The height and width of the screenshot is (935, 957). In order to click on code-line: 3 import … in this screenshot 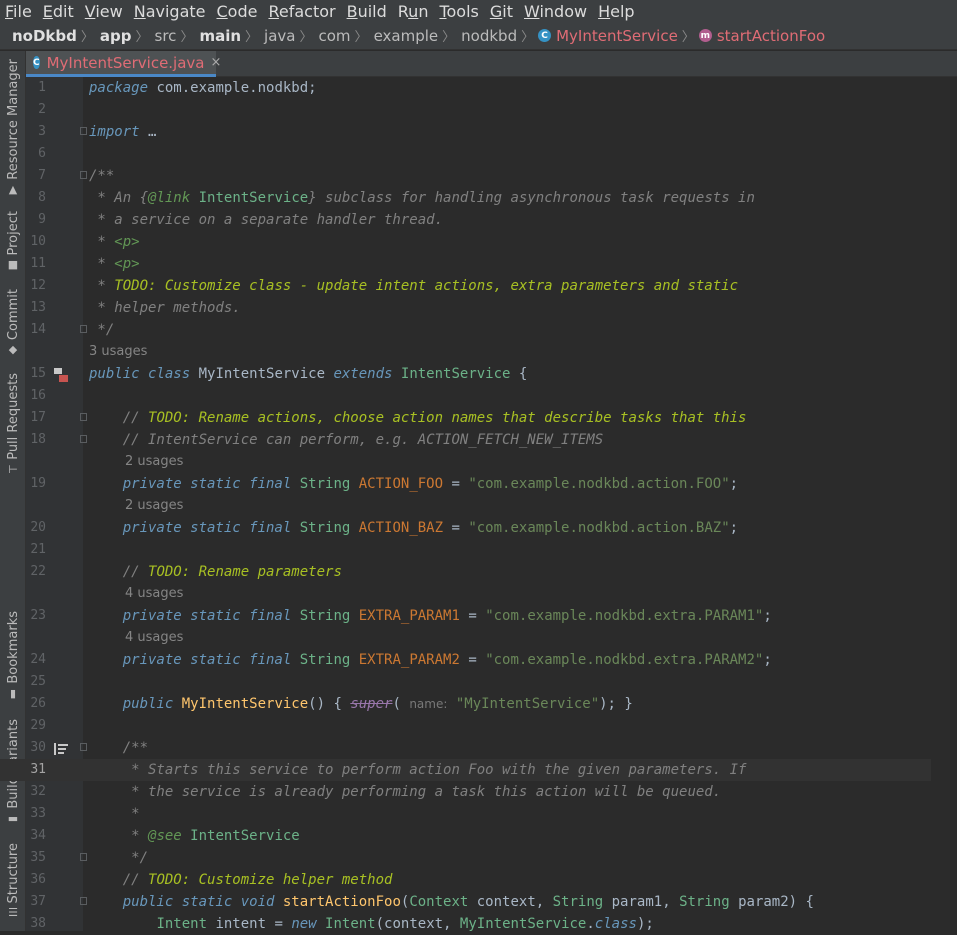, I will do `click(465, 132)`.